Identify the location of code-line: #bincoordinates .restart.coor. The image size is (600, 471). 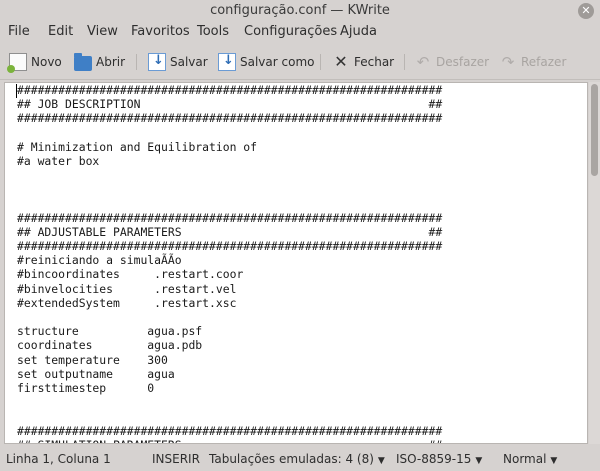
(130, 274).